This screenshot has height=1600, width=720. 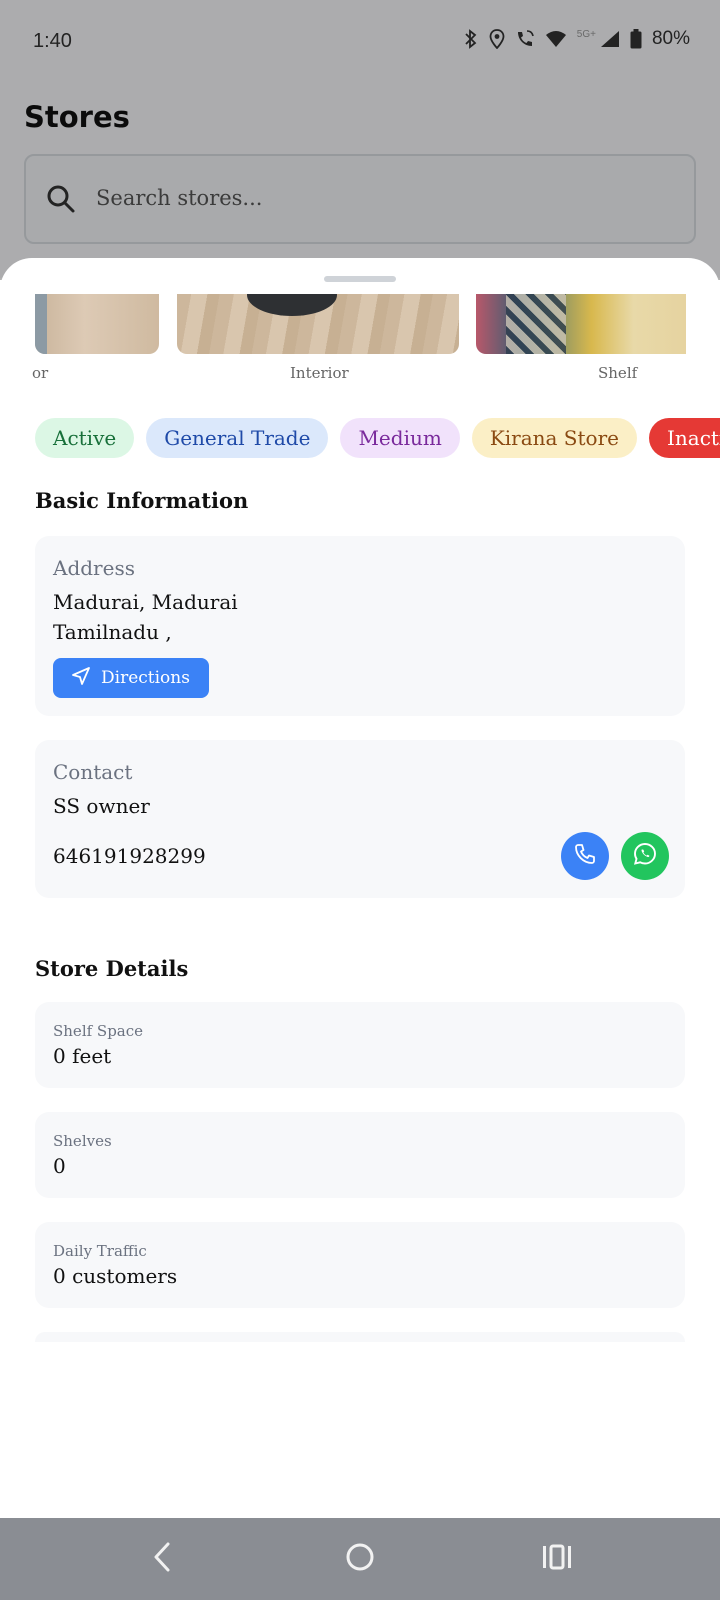 I want to click on whatsapp-icon, so click(x=645, y=856).